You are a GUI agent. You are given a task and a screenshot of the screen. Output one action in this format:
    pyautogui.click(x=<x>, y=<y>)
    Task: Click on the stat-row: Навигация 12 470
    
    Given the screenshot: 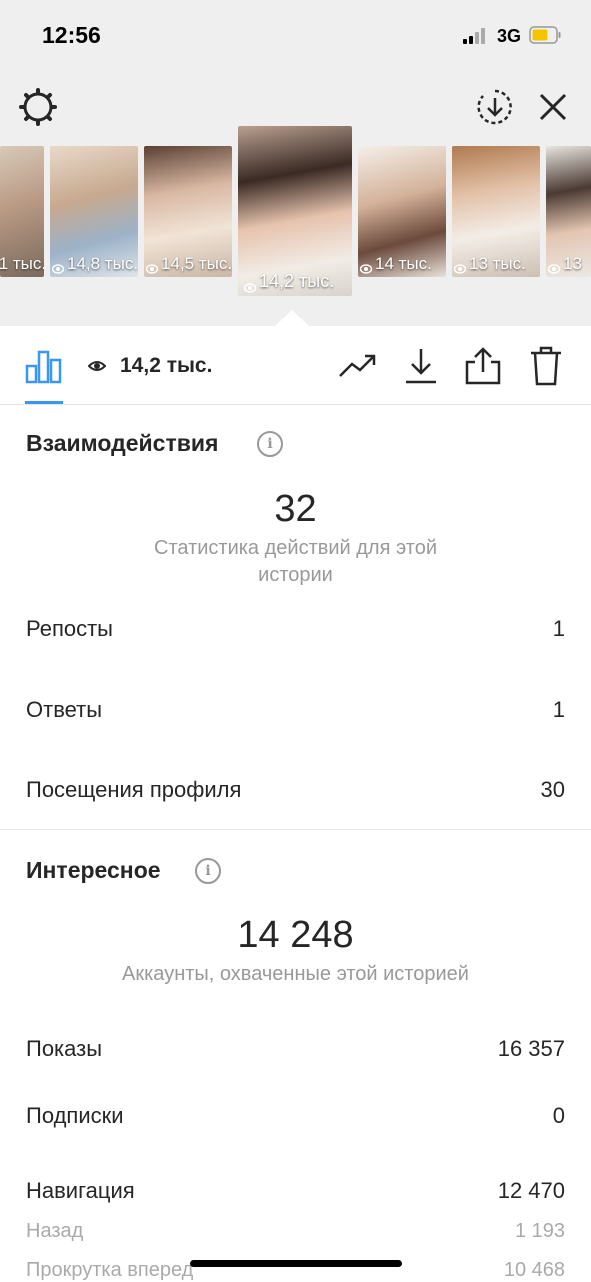 What is the action you would take?
    pyautogui.click(x=295, y=1191)
    